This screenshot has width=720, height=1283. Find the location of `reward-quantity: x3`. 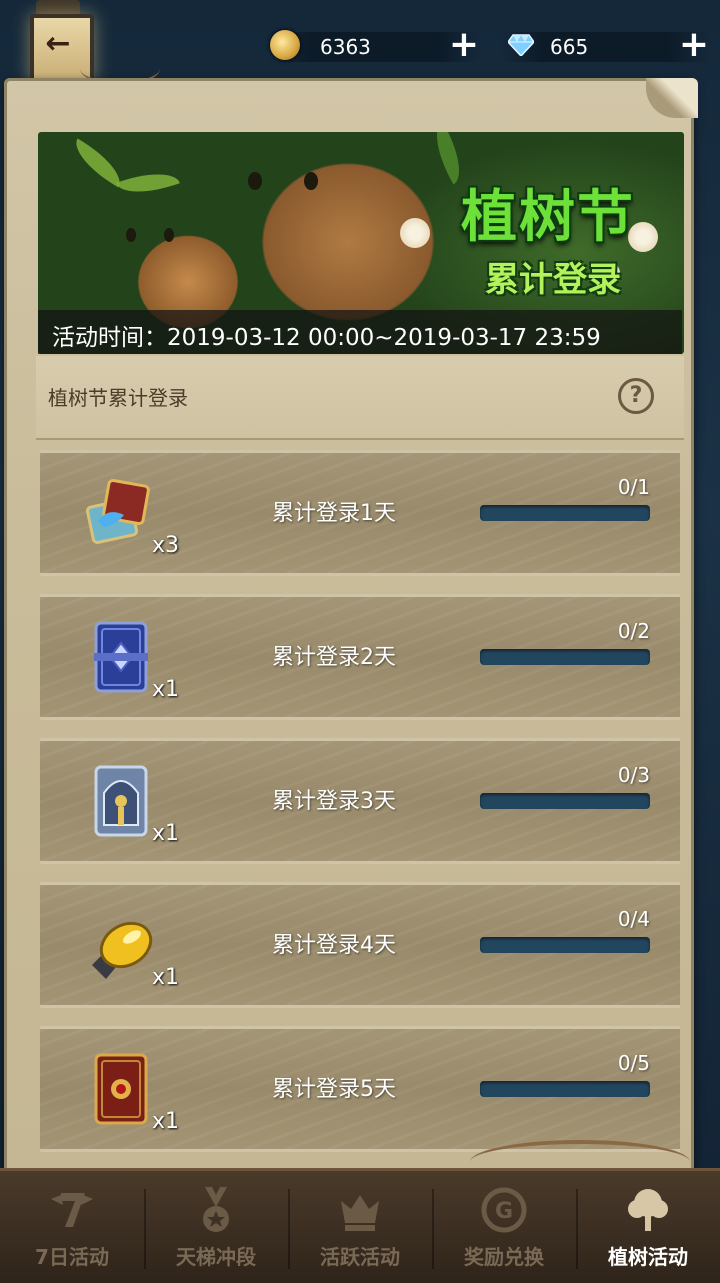

reward-quantity: x3 is located at coordinates (166, 545).